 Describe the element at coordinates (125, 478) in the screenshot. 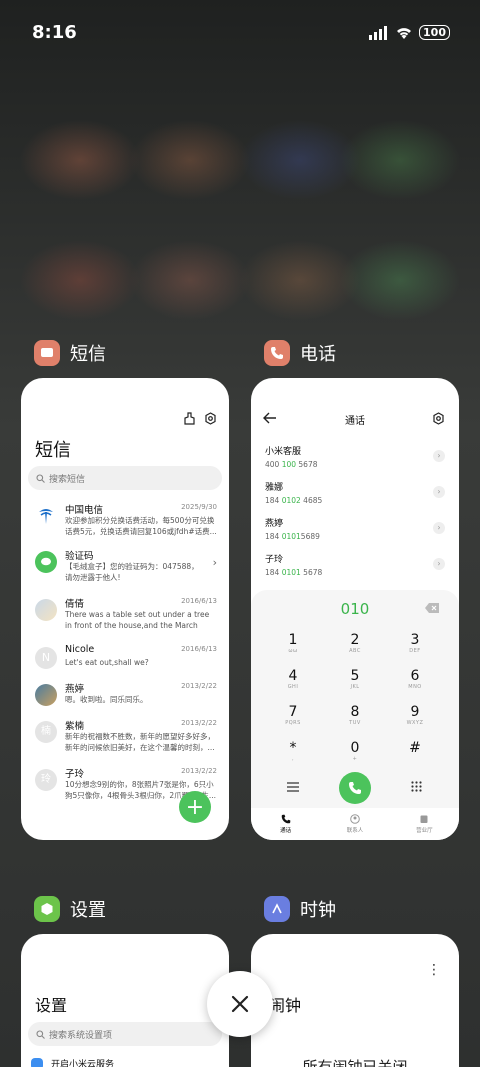

I see `sms-search-input: 搜索短信` at that location.